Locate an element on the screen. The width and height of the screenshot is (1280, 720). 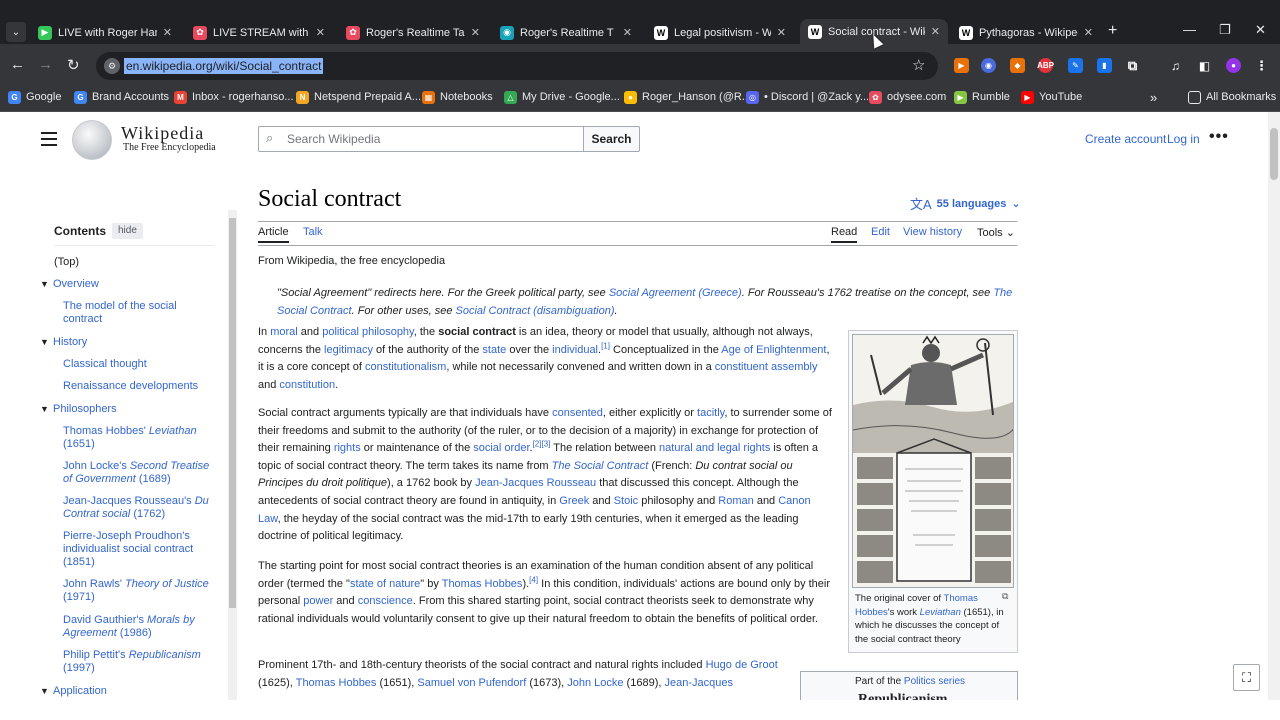
link: power is located at coordinates (318, 601).